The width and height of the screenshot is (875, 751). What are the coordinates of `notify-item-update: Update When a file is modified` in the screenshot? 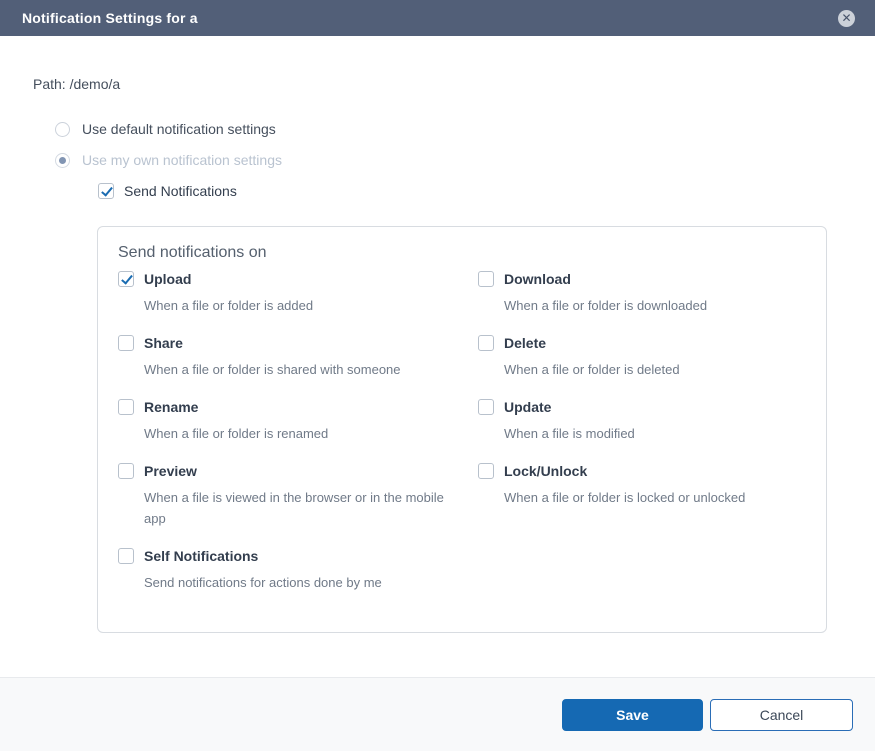 It's located at (642, 421).